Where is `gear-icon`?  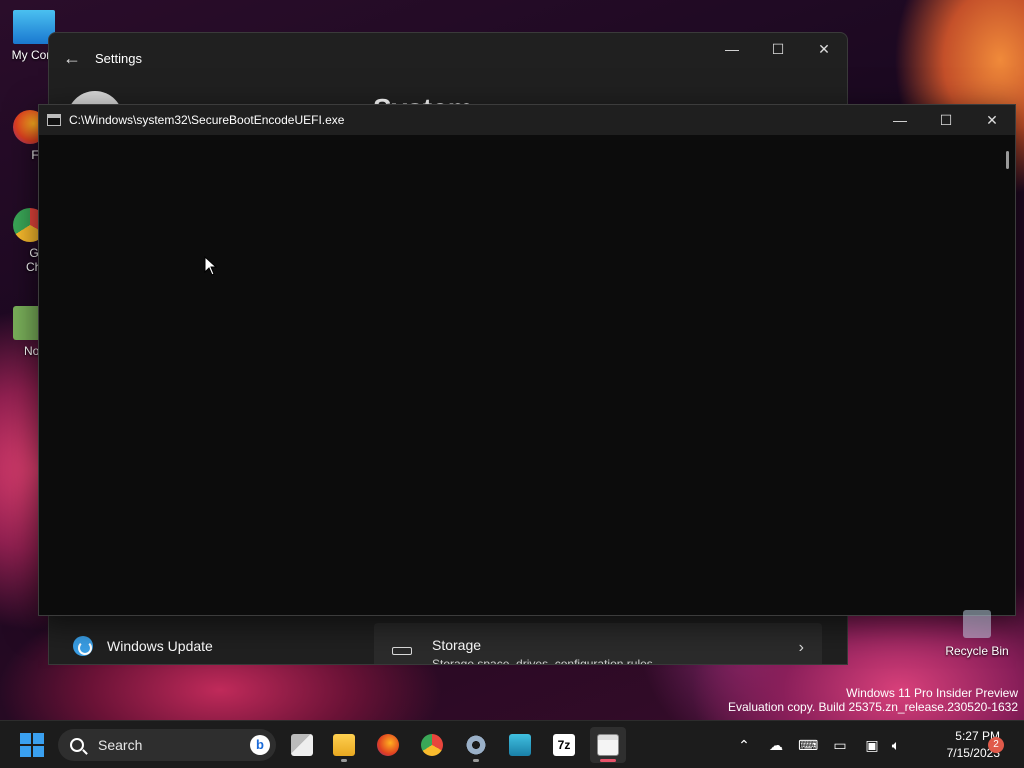
gear-icon is located at coordinates (476, 745).